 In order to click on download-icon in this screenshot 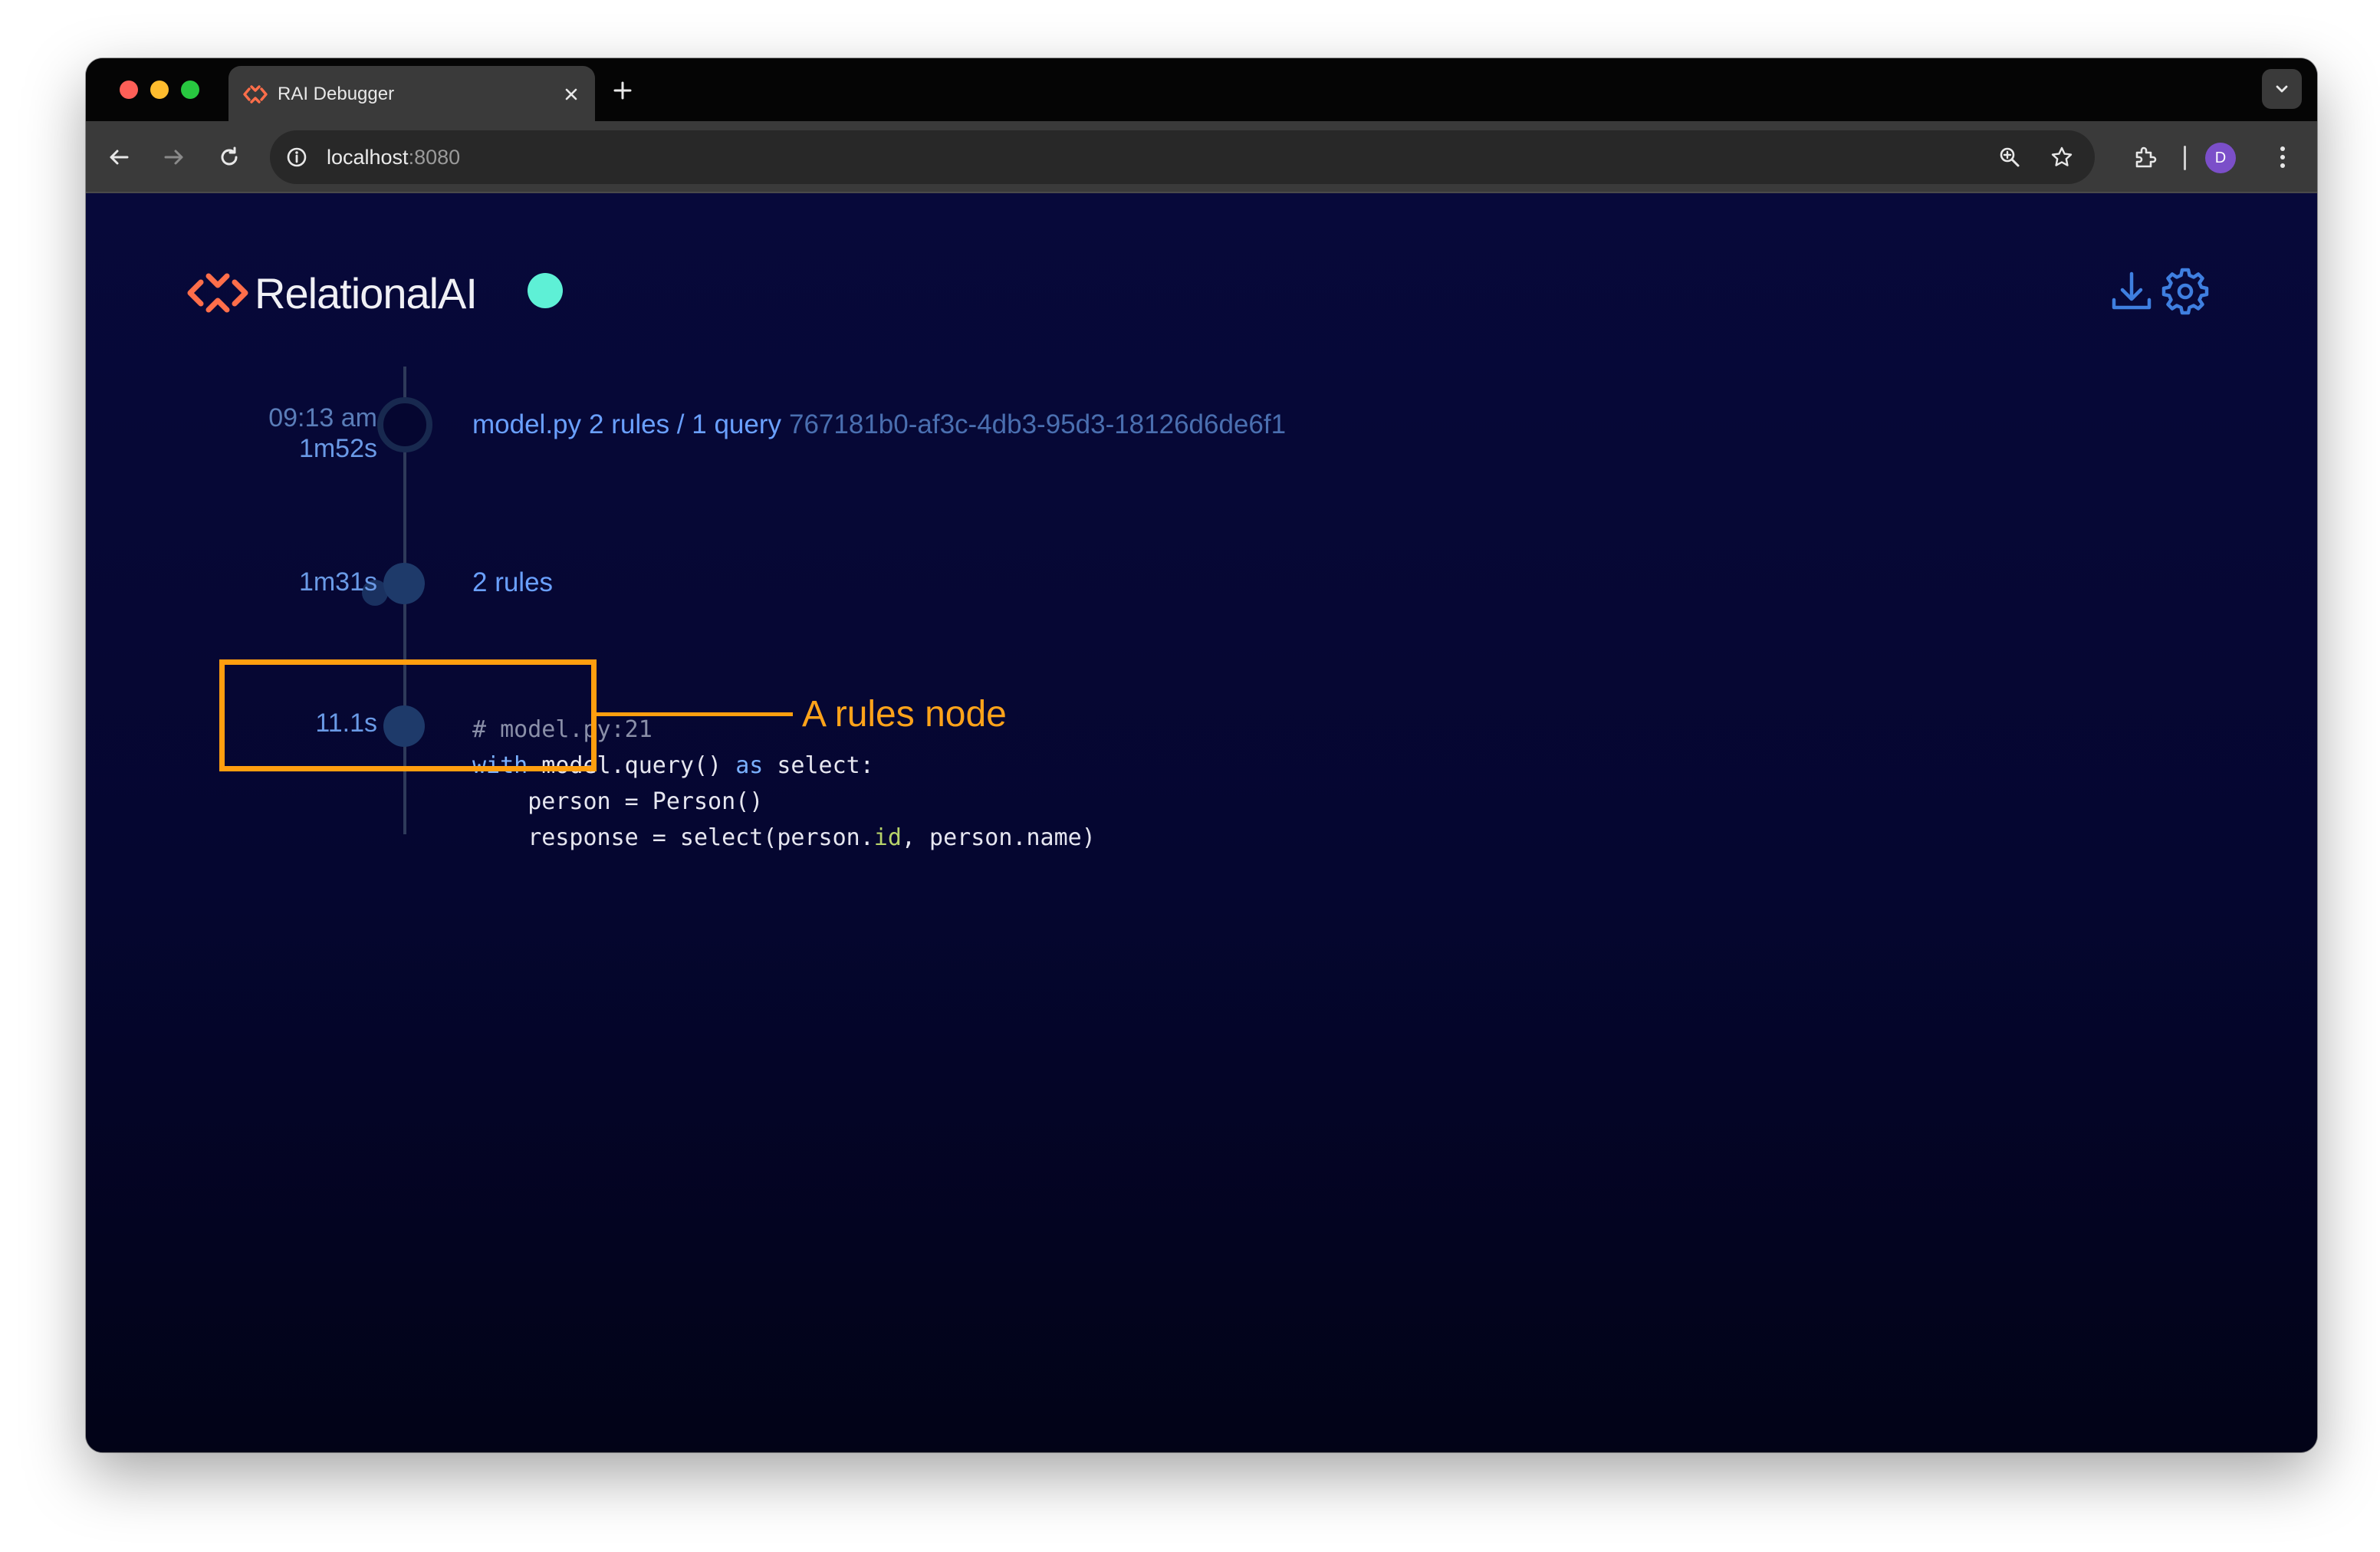, I will do `click(2131, 291)`.